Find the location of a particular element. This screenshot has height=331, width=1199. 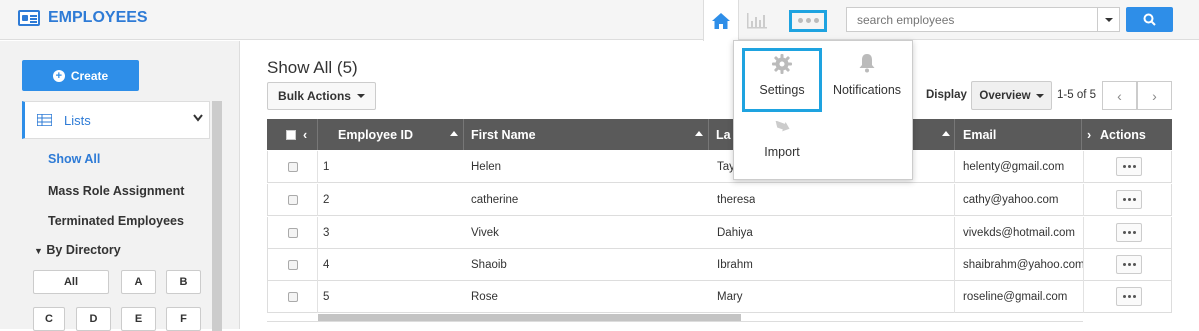

home-icon is located at coordinates (721, 20).